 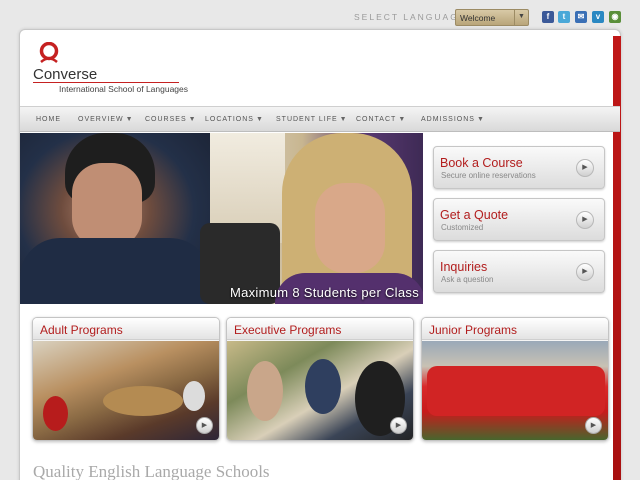 What do you see at coordinates (143, 401) in the screenshot?
I see `photo-table` at bounding box center [143, 401].